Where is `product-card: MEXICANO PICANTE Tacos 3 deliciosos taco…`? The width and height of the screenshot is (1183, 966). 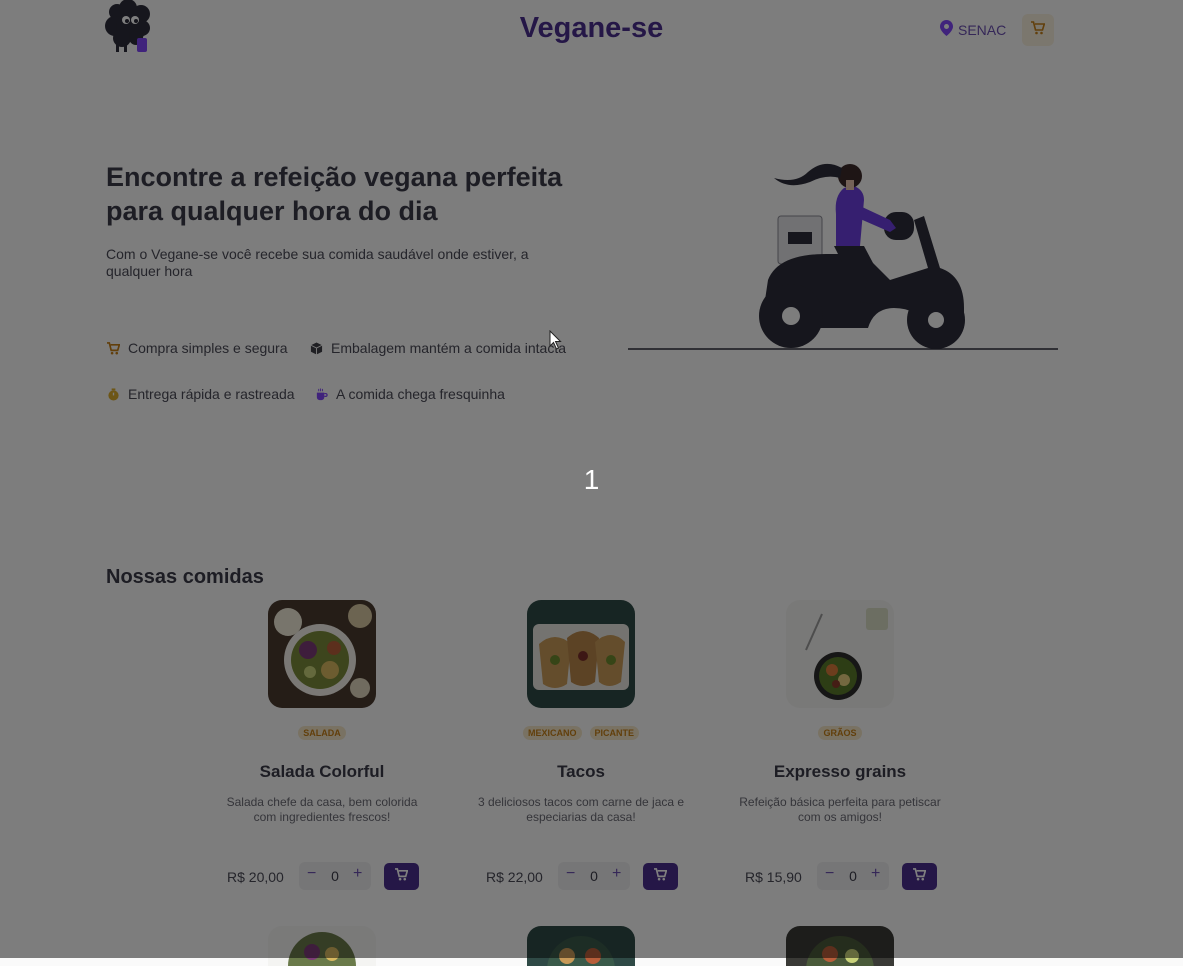 product-card: MEXICANO PICANTE Tacos 3 deliciosos taco… is located at coordinates (581, 750).